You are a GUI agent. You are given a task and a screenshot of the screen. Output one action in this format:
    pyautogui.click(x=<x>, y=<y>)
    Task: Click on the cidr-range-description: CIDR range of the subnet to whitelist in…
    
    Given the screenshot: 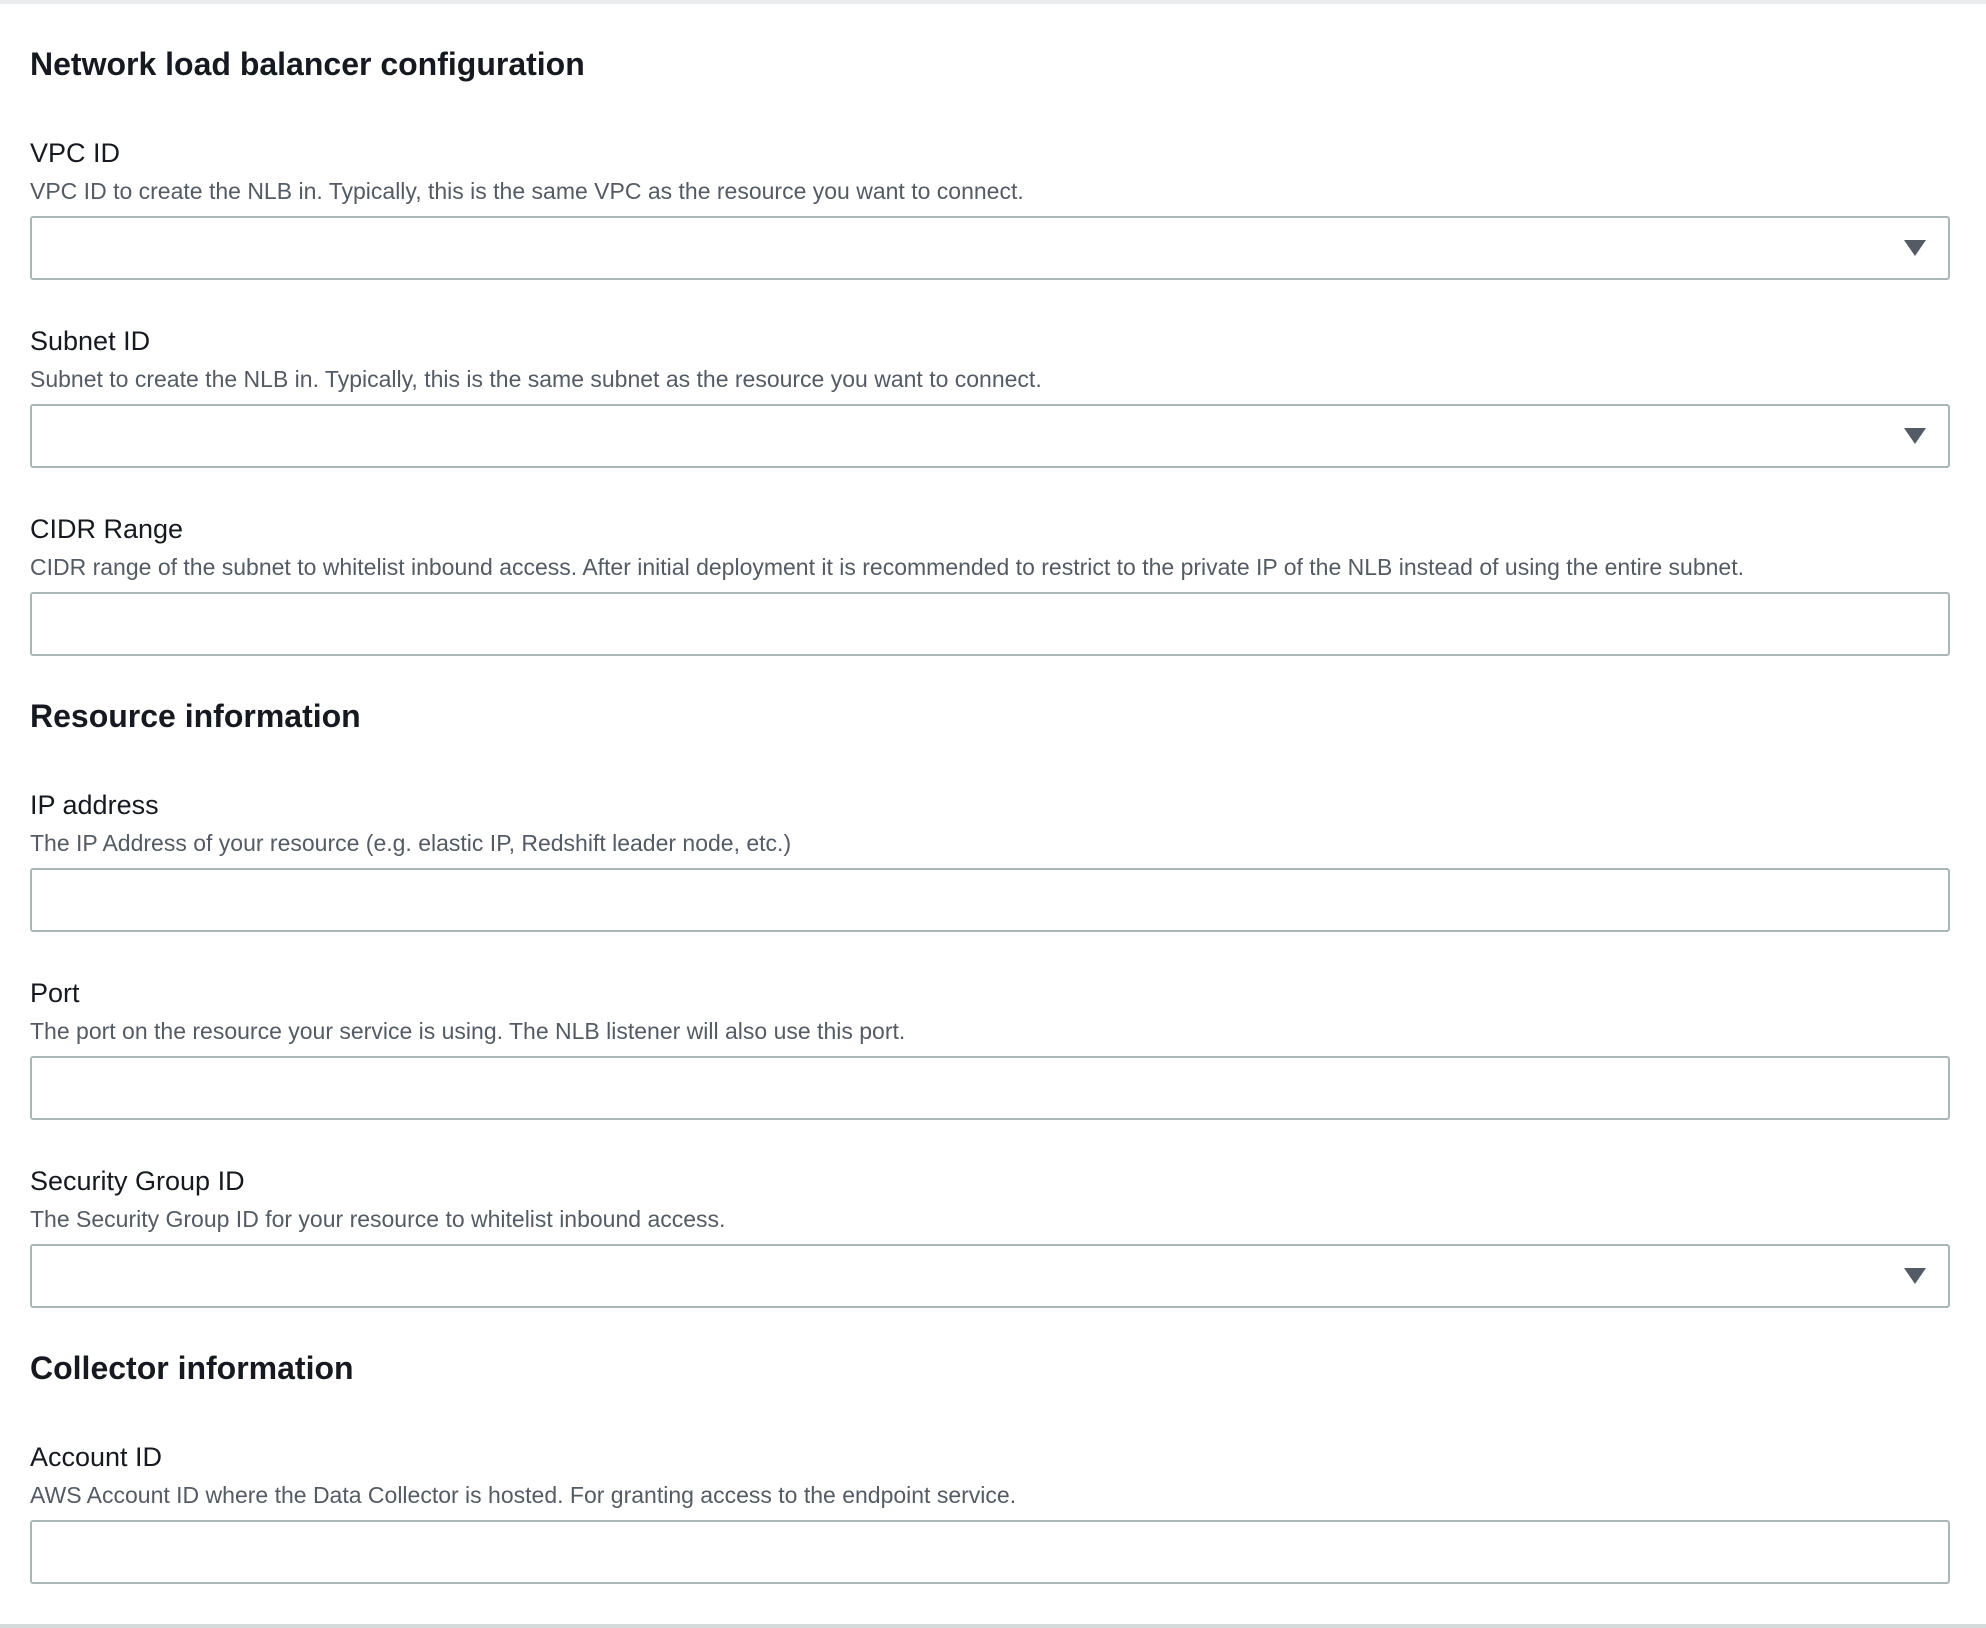 What is the action you would take?
    pyautogui.click(x=887, y=567)
    